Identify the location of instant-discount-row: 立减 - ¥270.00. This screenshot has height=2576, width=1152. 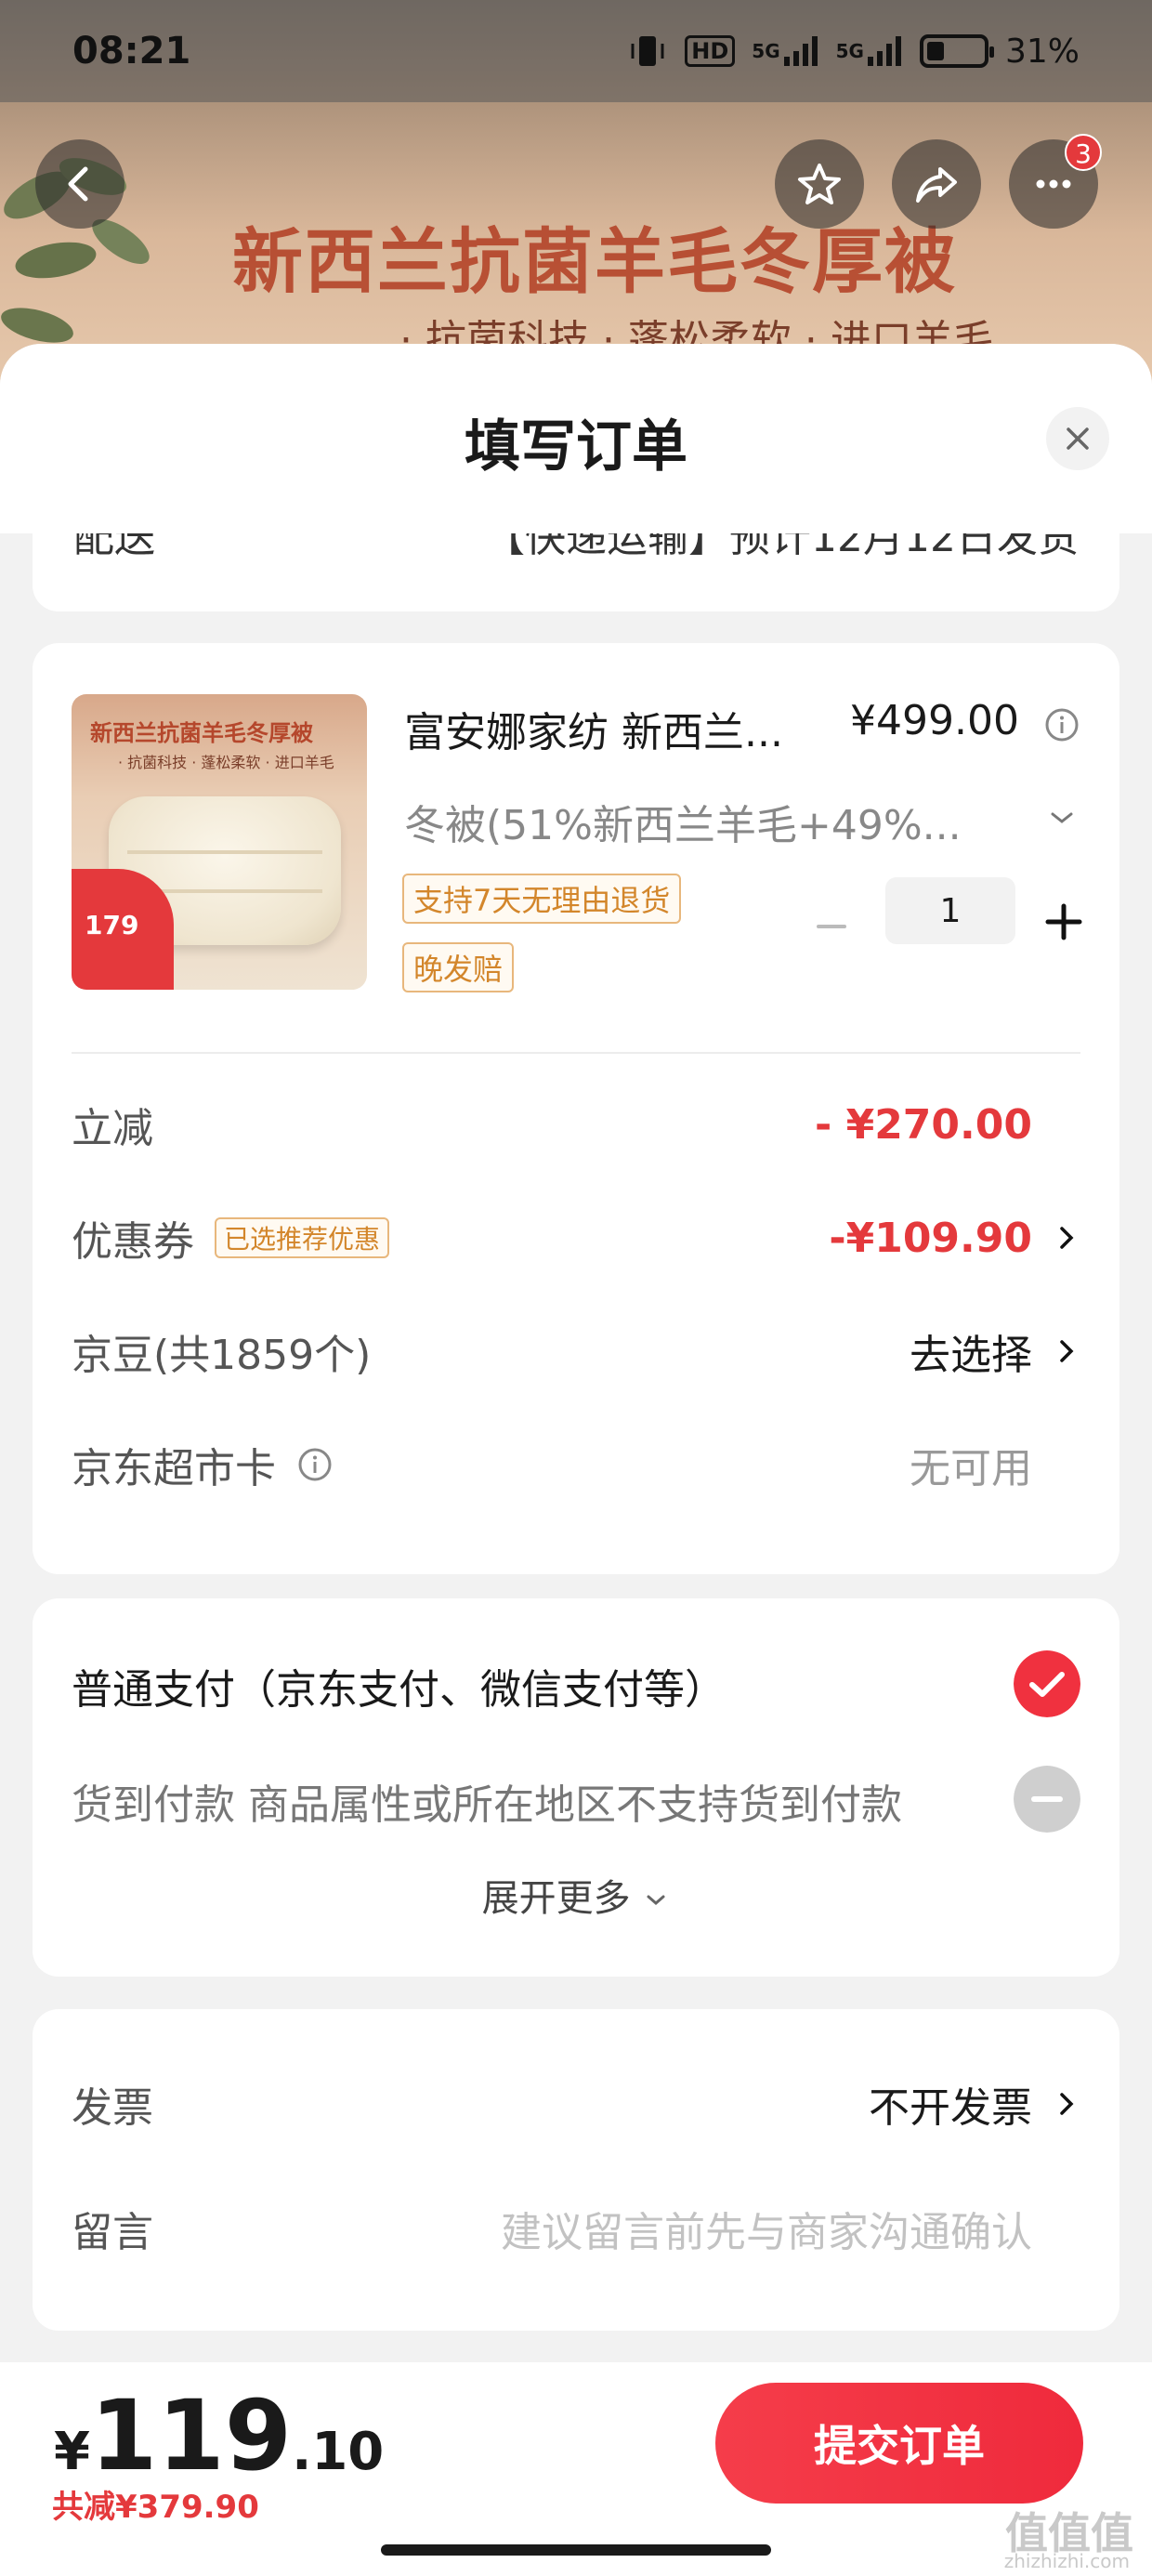
(576, 1125).